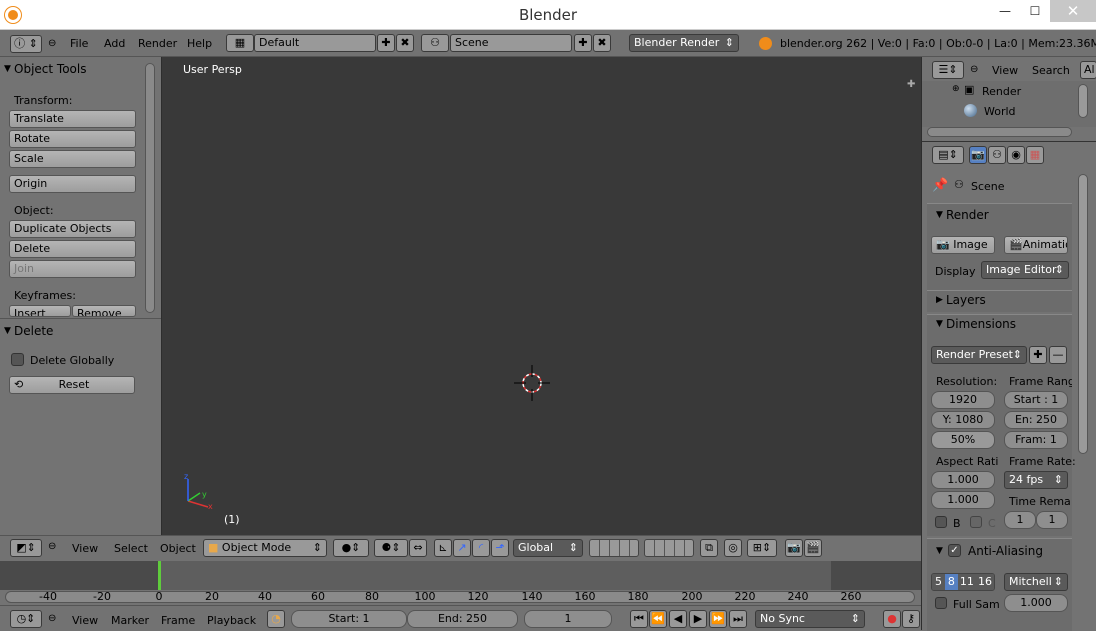 The height and width of the screenshot is (631, 1096). I want to click on delete-operator-header: ▼ Delete, so click(70, 331).